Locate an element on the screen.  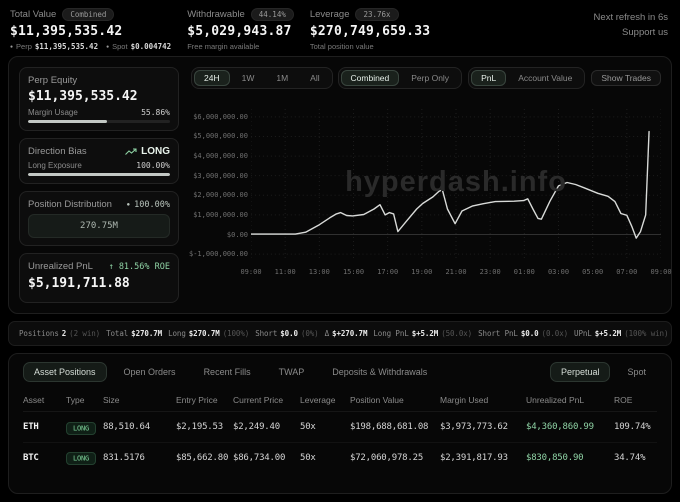
range-tab-1w: 1W is located at coordinates (248, 78).